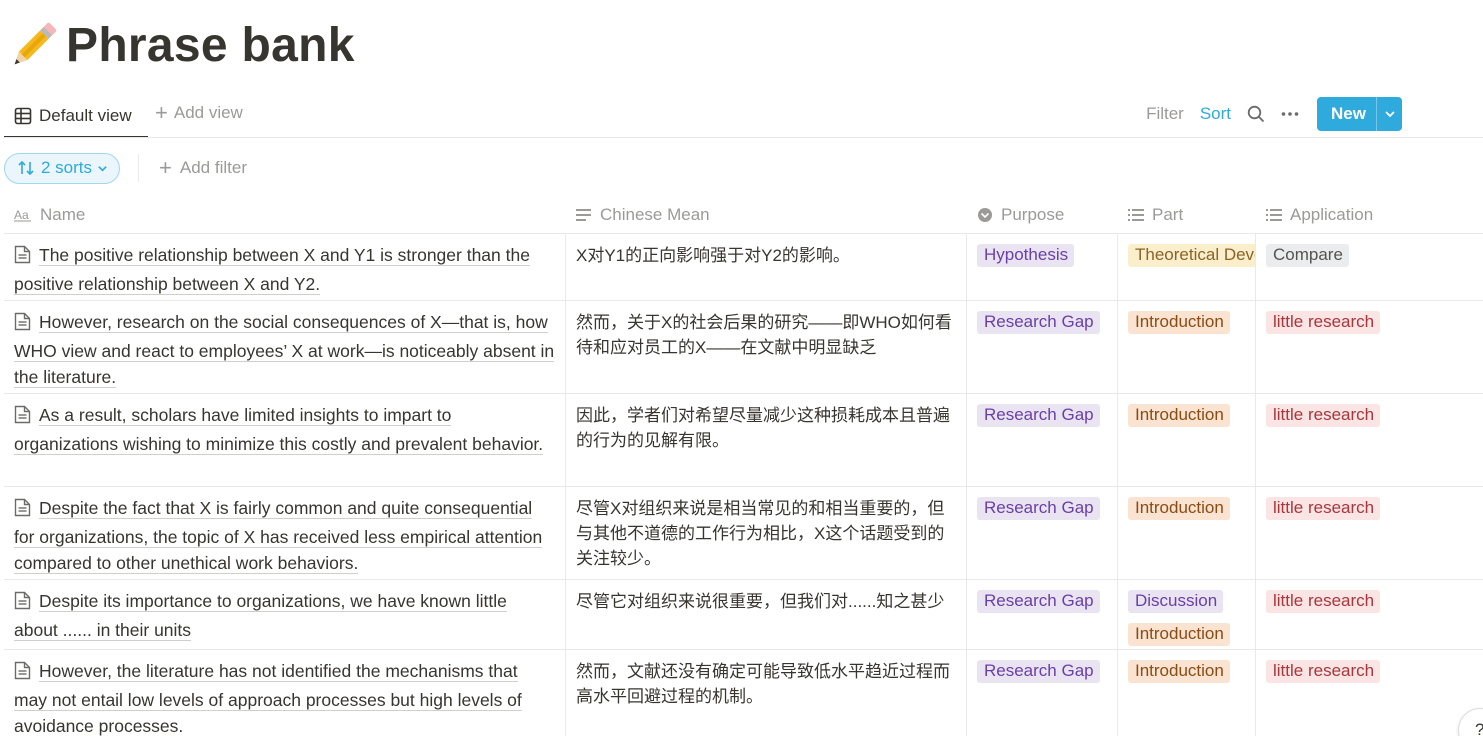  I want to click on pencil-icon, so click(33, 46).